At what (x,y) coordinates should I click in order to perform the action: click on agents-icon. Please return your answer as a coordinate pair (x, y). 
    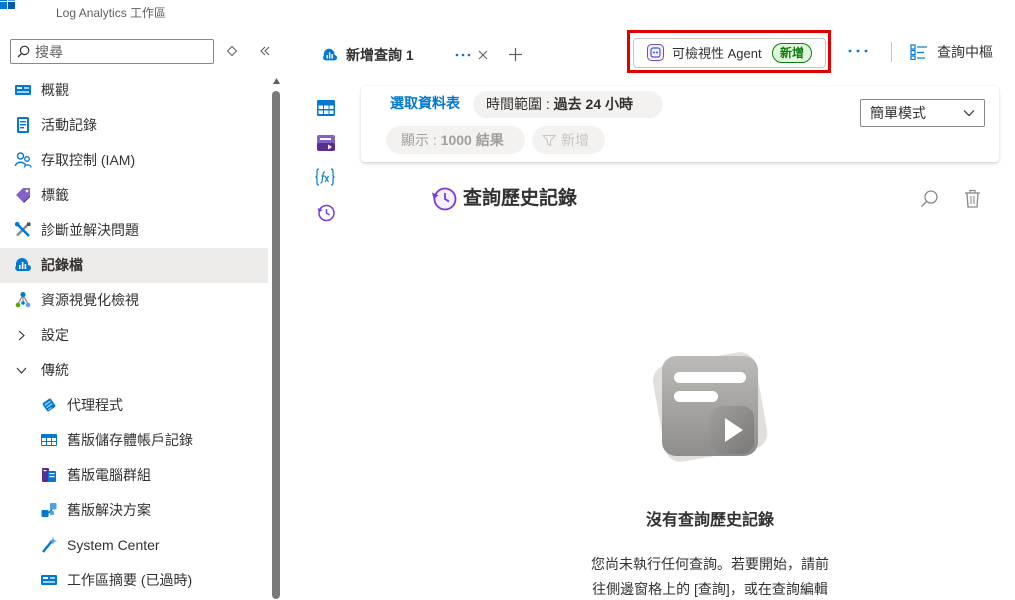
    Looking at the image, I should click on (49, 405).